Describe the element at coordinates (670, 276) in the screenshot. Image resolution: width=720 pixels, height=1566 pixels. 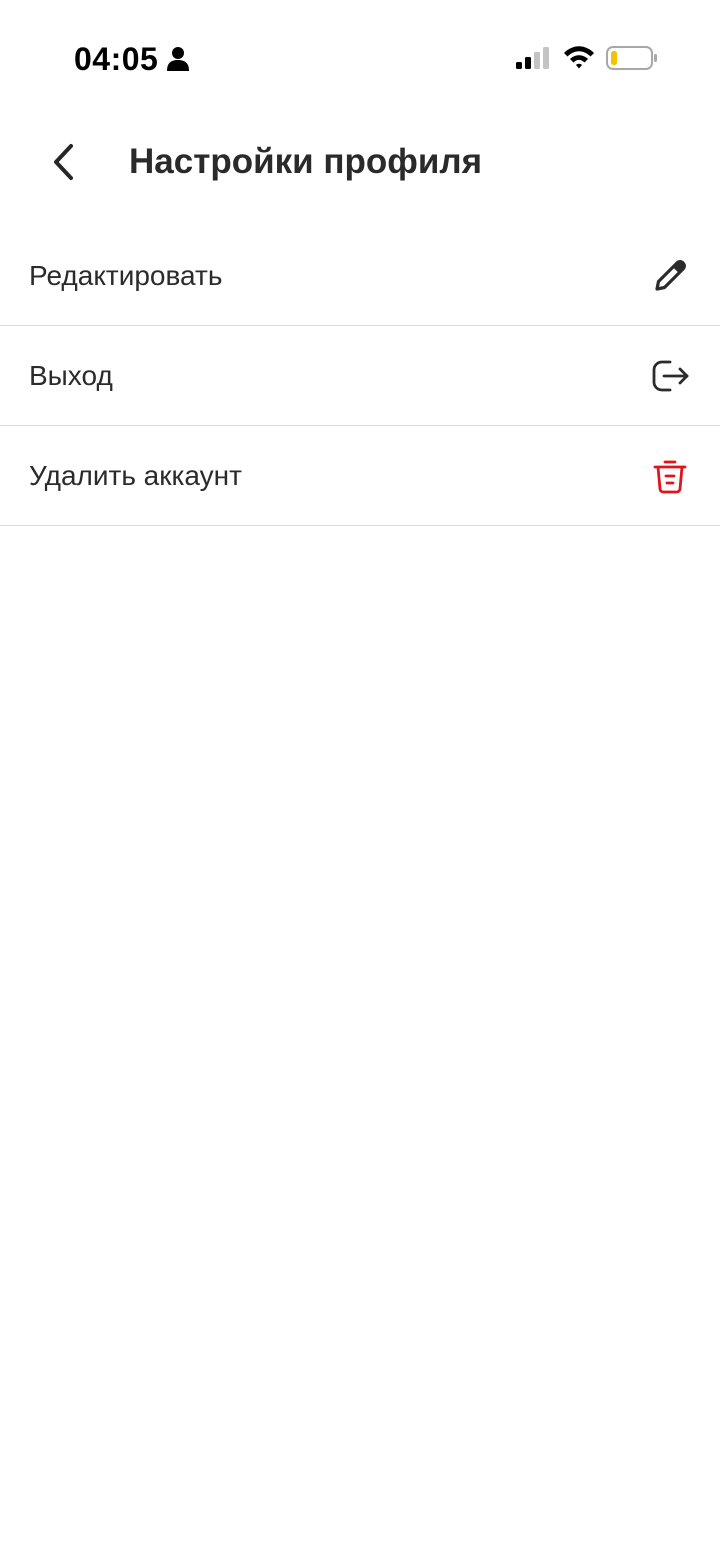
I see `pencil-icon` at that location.